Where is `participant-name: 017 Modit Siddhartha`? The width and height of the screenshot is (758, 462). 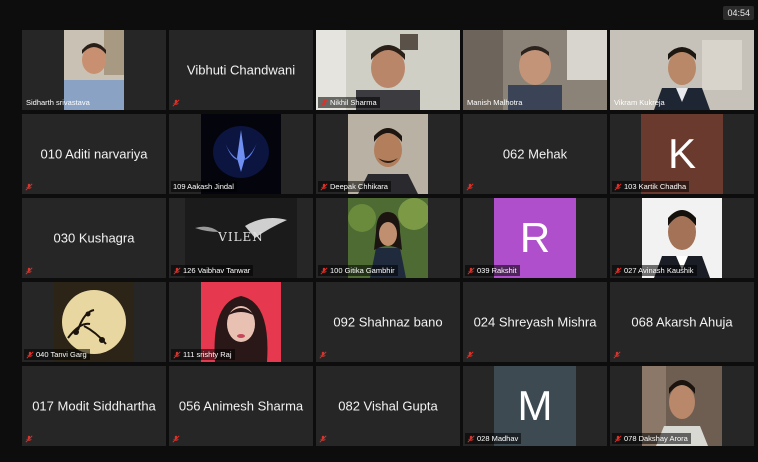
participant-name: 017 Modit Siddhartha is located at coordinates (94, 406).